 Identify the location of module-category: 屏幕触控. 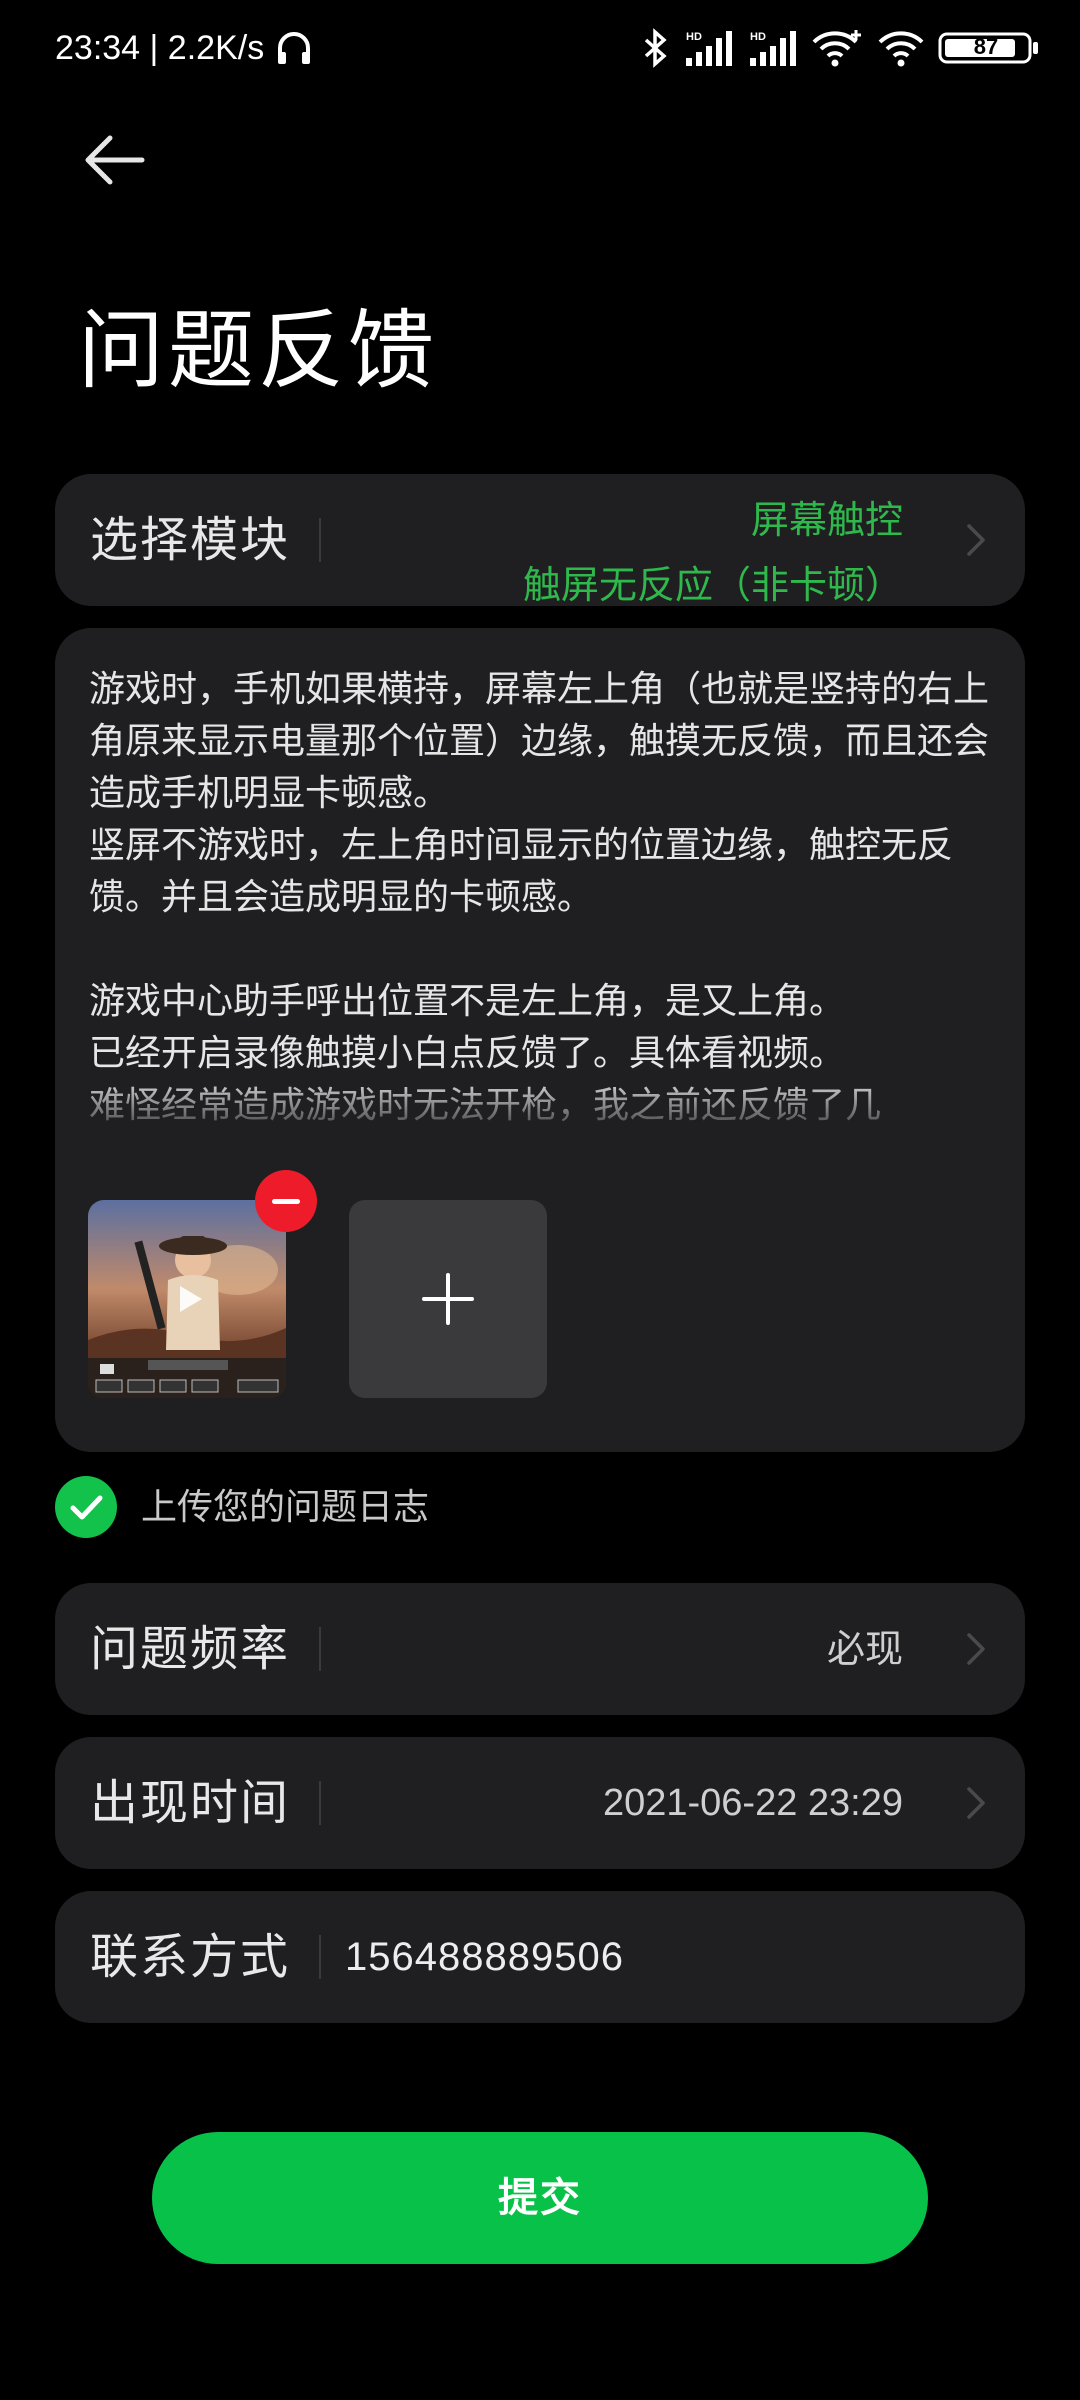
(826, 520).